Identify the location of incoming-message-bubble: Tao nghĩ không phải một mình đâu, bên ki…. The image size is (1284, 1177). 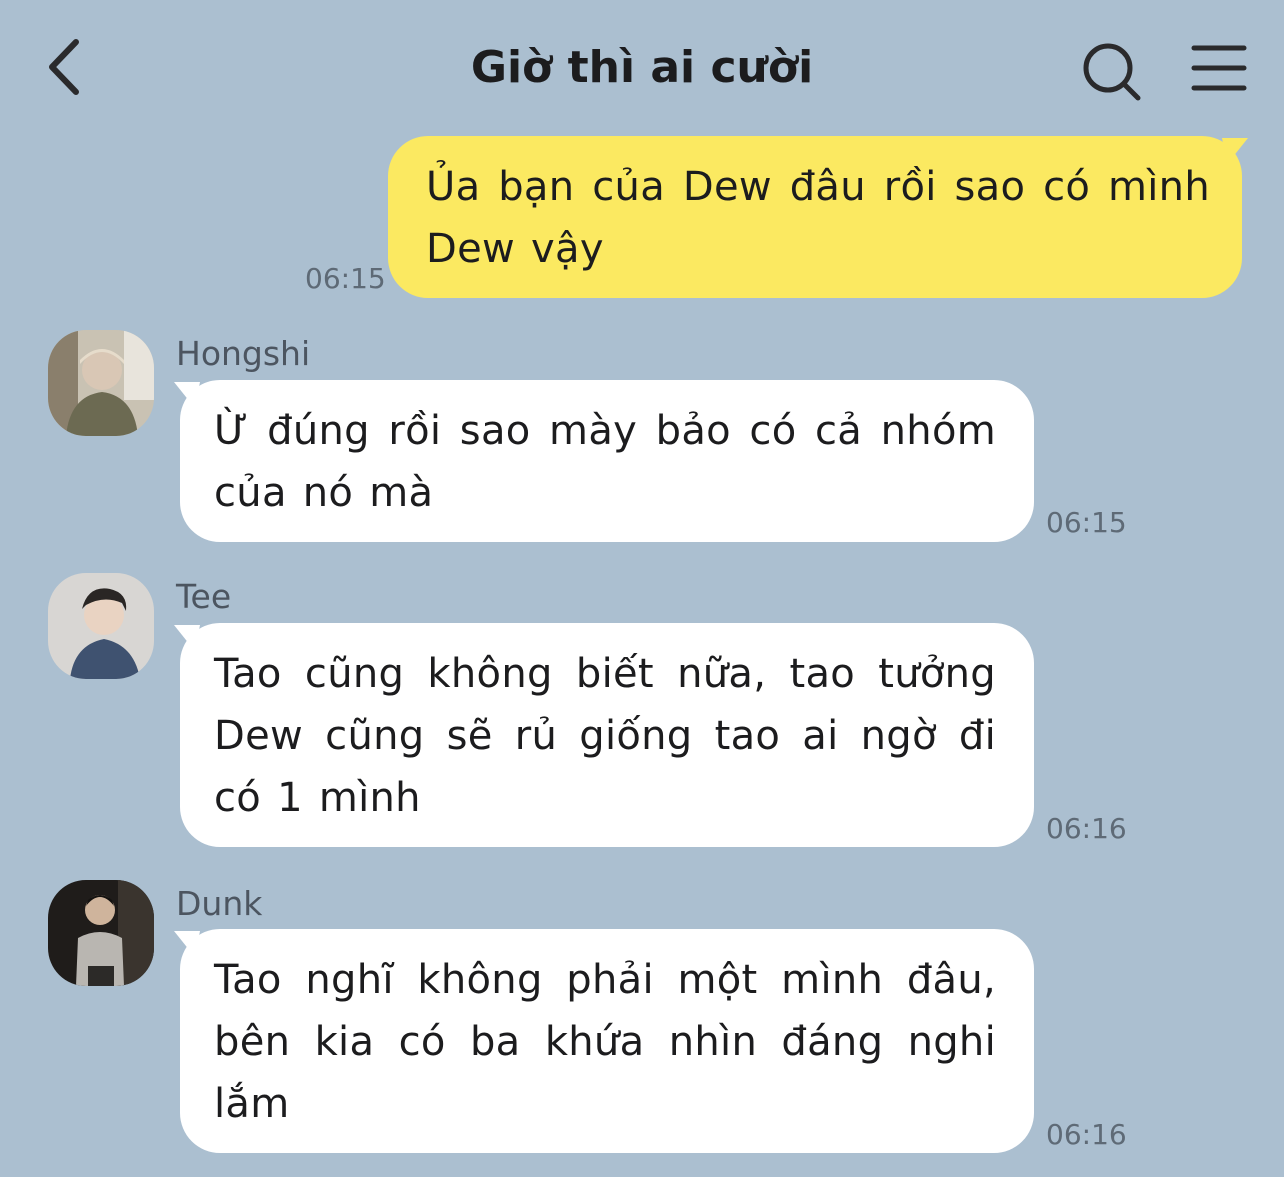
(607, 1041).